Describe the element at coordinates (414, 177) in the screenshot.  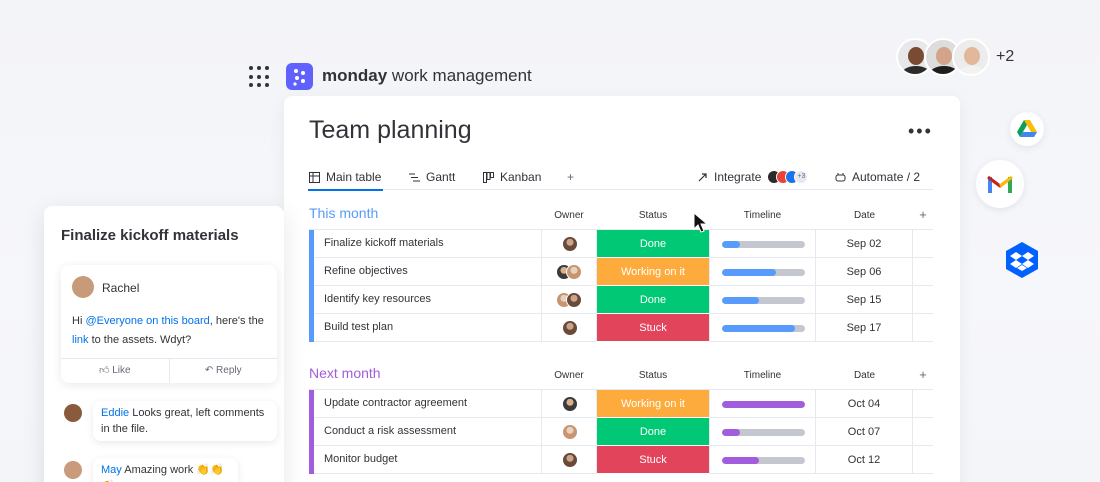
I see `gantt-icon` at that location.